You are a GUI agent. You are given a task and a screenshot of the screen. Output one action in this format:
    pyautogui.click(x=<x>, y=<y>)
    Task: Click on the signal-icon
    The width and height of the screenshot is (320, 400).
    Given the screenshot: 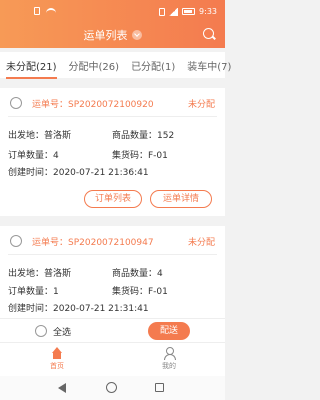 What is the action you would take?
    pyautogui.click(x=174, y=11)
    